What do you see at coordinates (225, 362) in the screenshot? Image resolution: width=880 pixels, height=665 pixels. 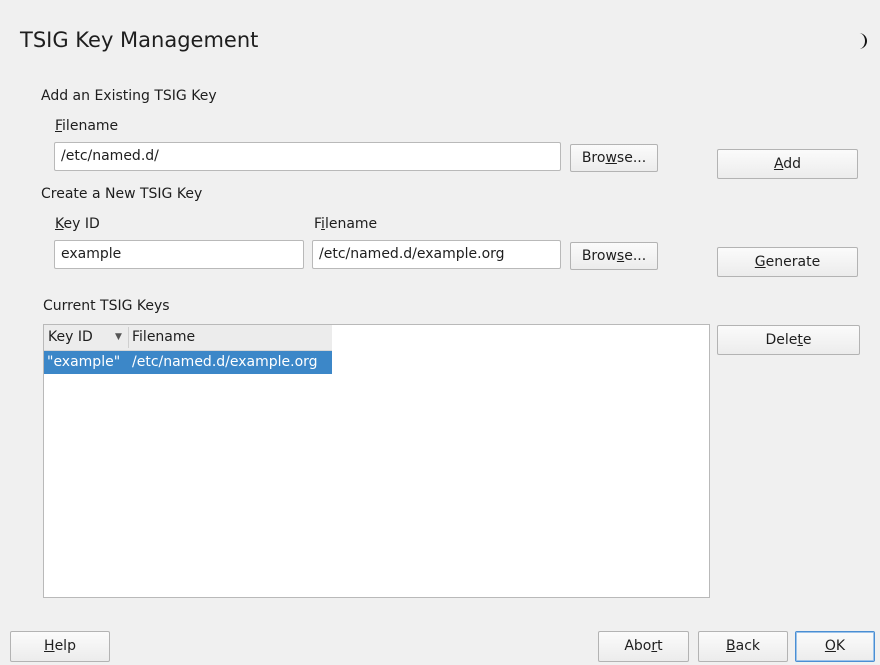 I see `cell-filename: /etc/named.d/example.org` at bounding box center [225, 362].